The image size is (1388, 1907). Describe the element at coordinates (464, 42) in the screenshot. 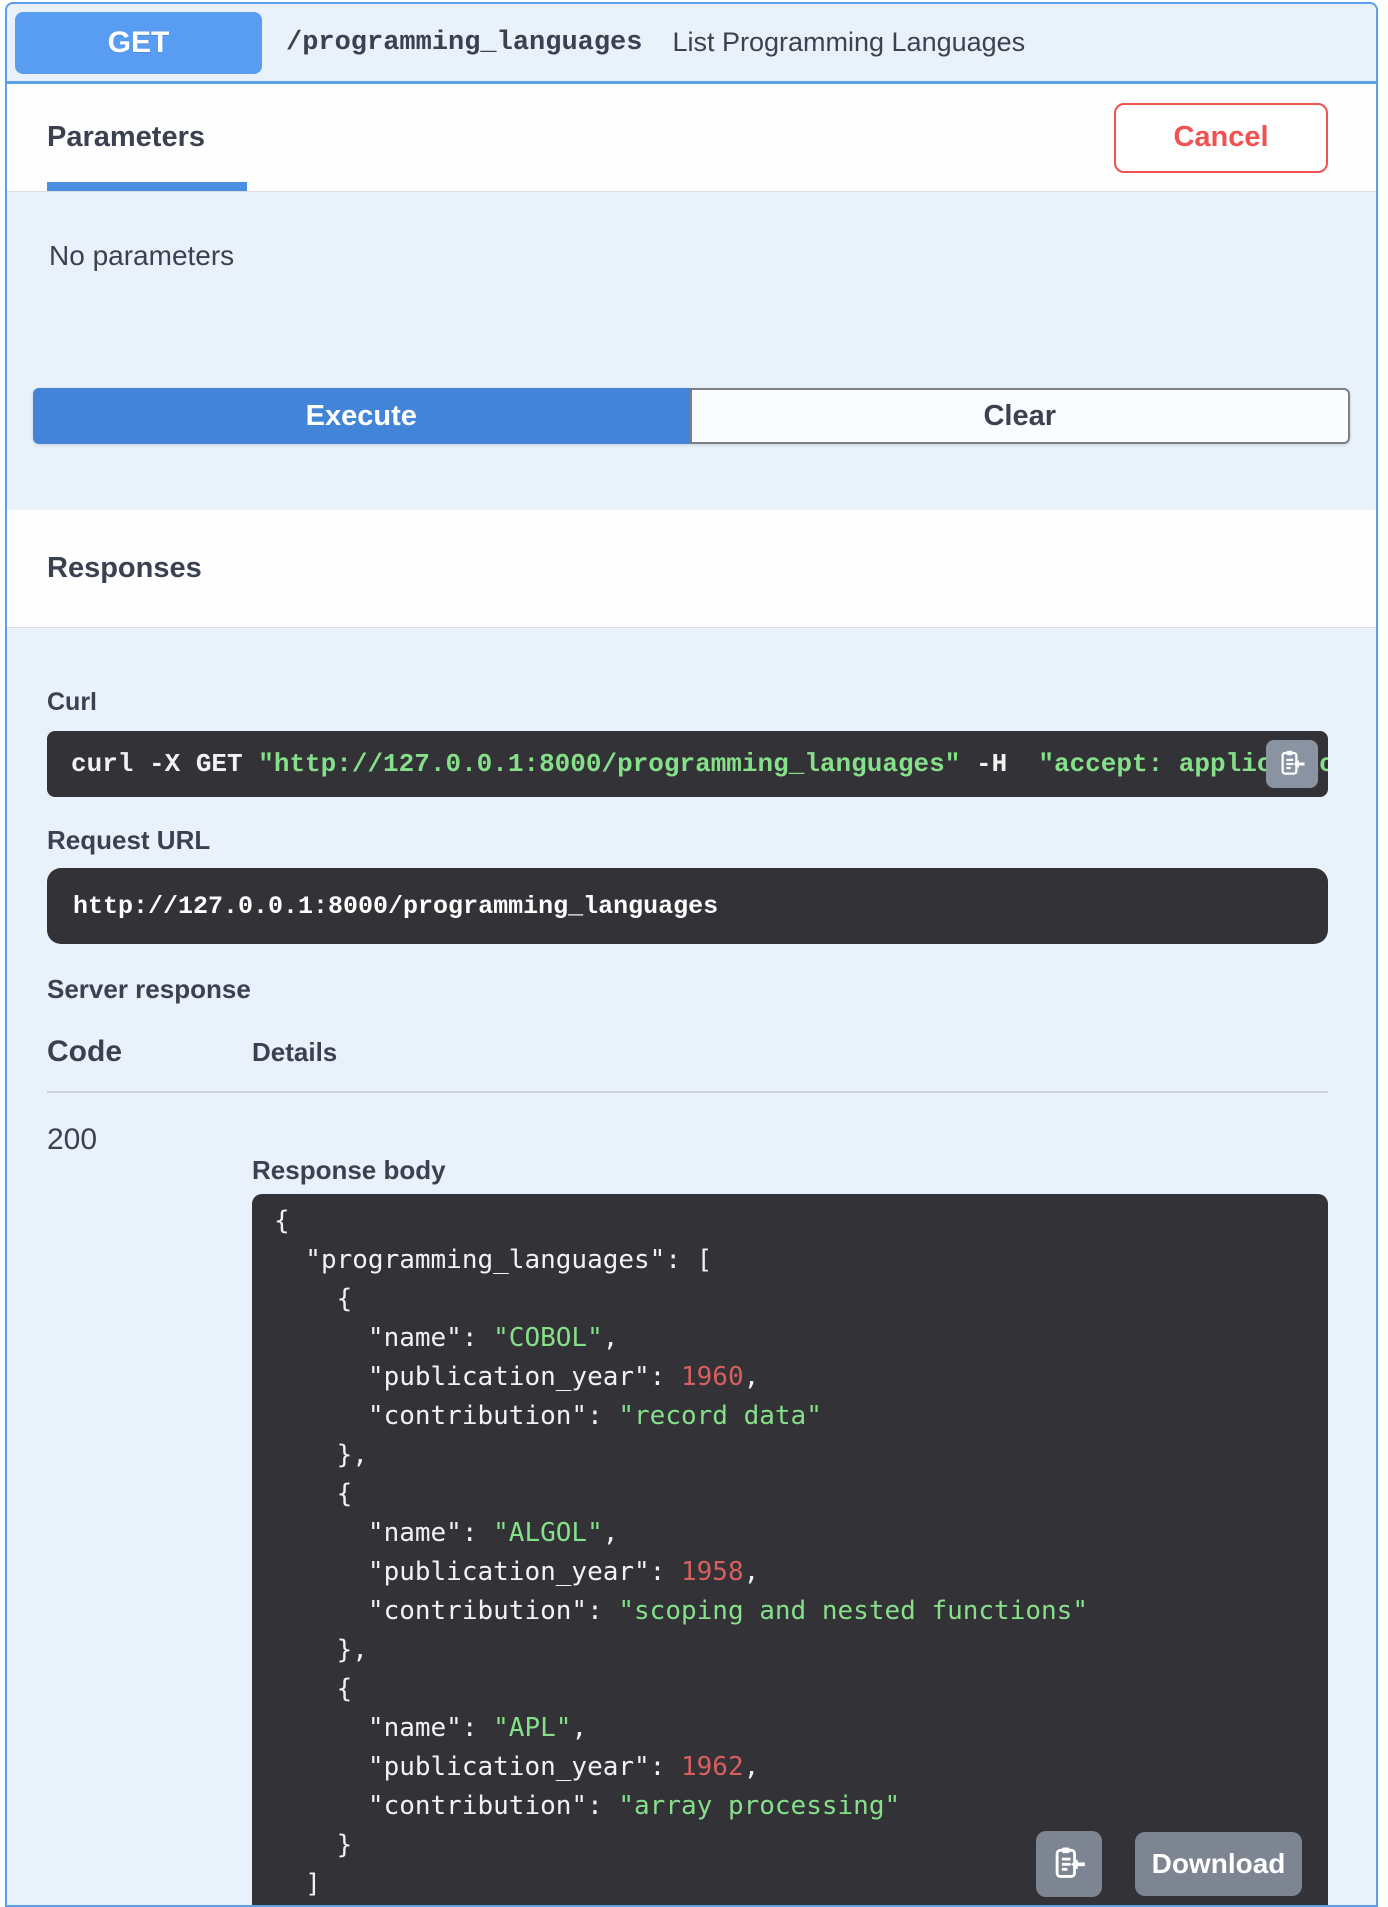

I see `endpoint-path: /programming_languages` at that location.